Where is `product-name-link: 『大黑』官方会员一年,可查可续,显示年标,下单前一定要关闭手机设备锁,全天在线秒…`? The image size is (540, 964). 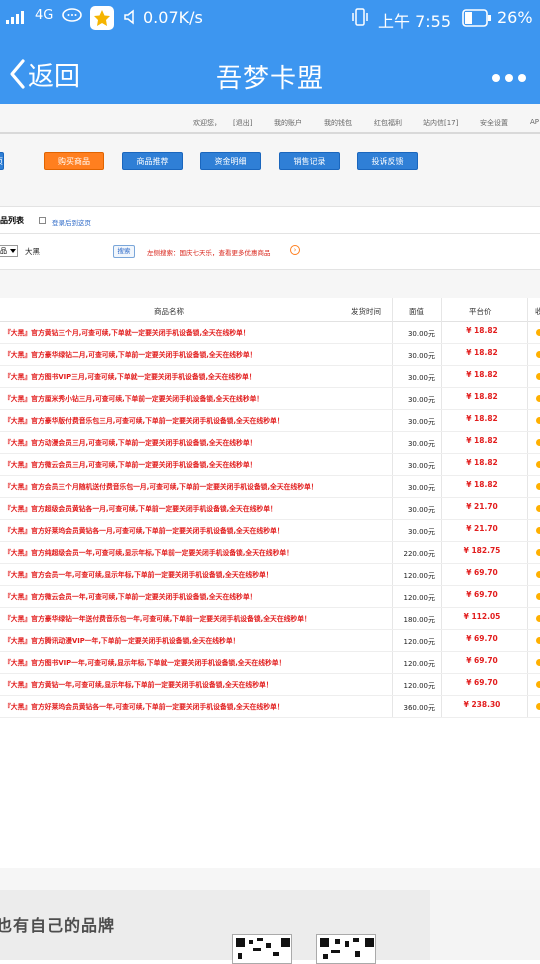 product-name-link: 『大黑』官方会员一年,可查可续,显示年标,下单前一定要关闭手机设备锁,全天在线秒… is located at coordinates (138, 574).